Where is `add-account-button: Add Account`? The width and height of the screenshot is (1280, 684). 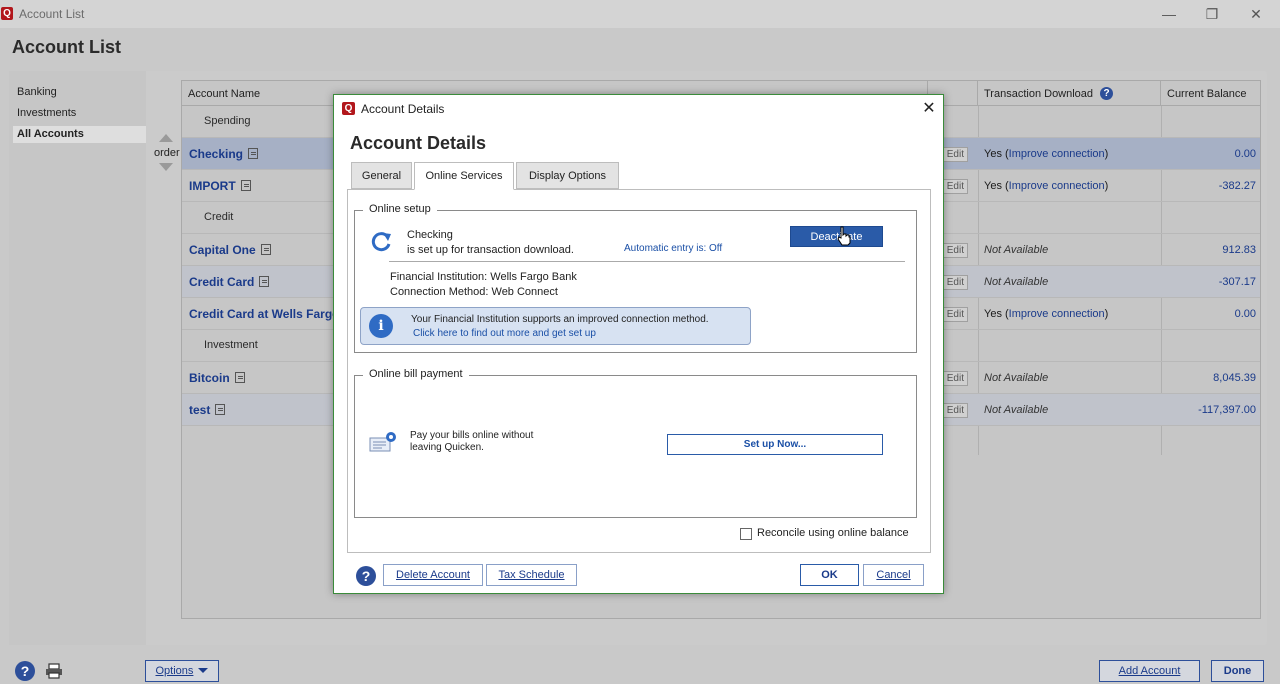 add-account-button: Add Account is located at coordinates (1149, 671).